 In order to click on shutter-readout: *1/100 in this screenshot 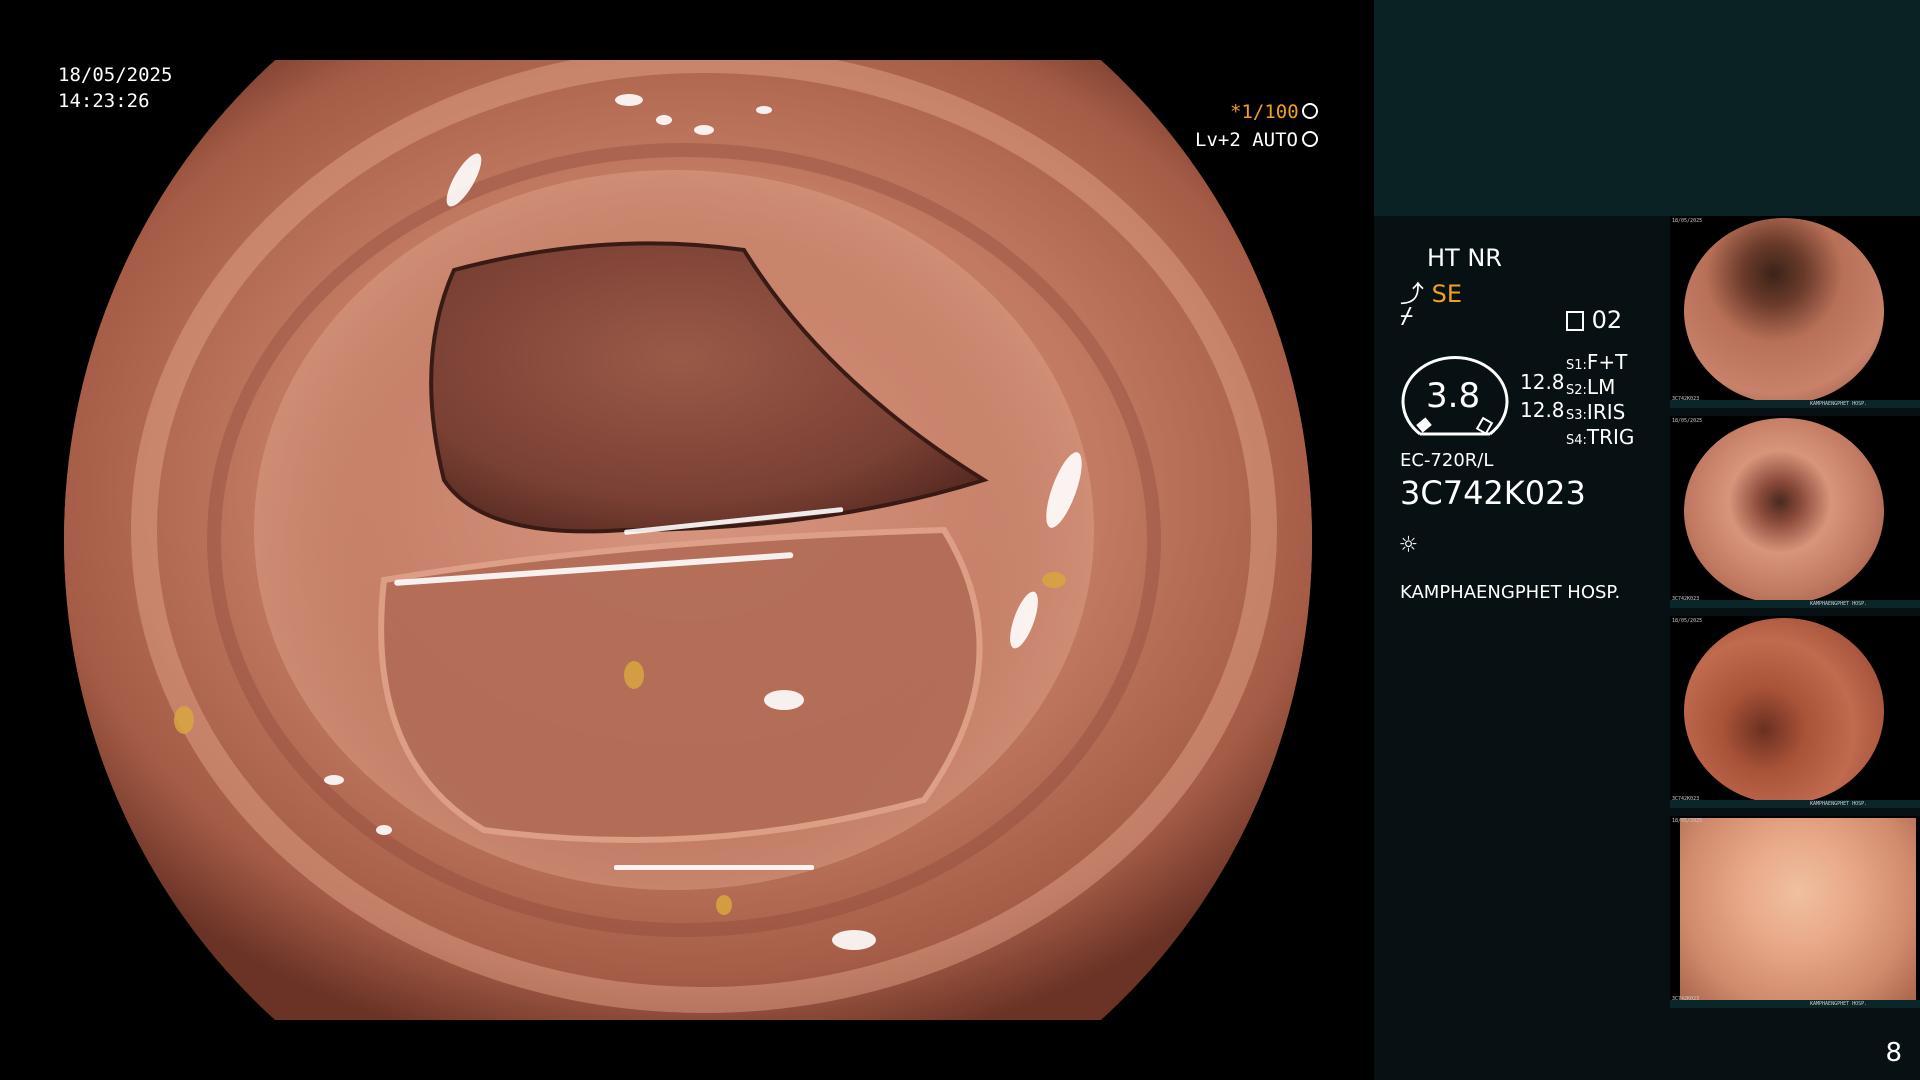, I will do `click(1264, 112)`.